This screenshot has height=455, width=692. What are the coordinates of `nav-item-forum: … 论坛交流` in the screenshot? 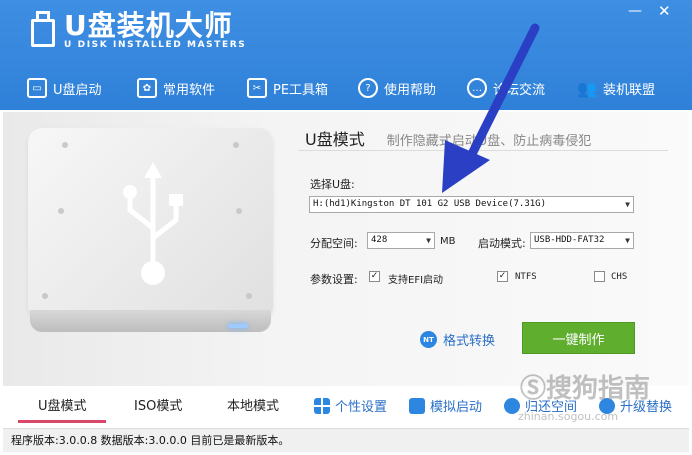 It's located at (506, 88).